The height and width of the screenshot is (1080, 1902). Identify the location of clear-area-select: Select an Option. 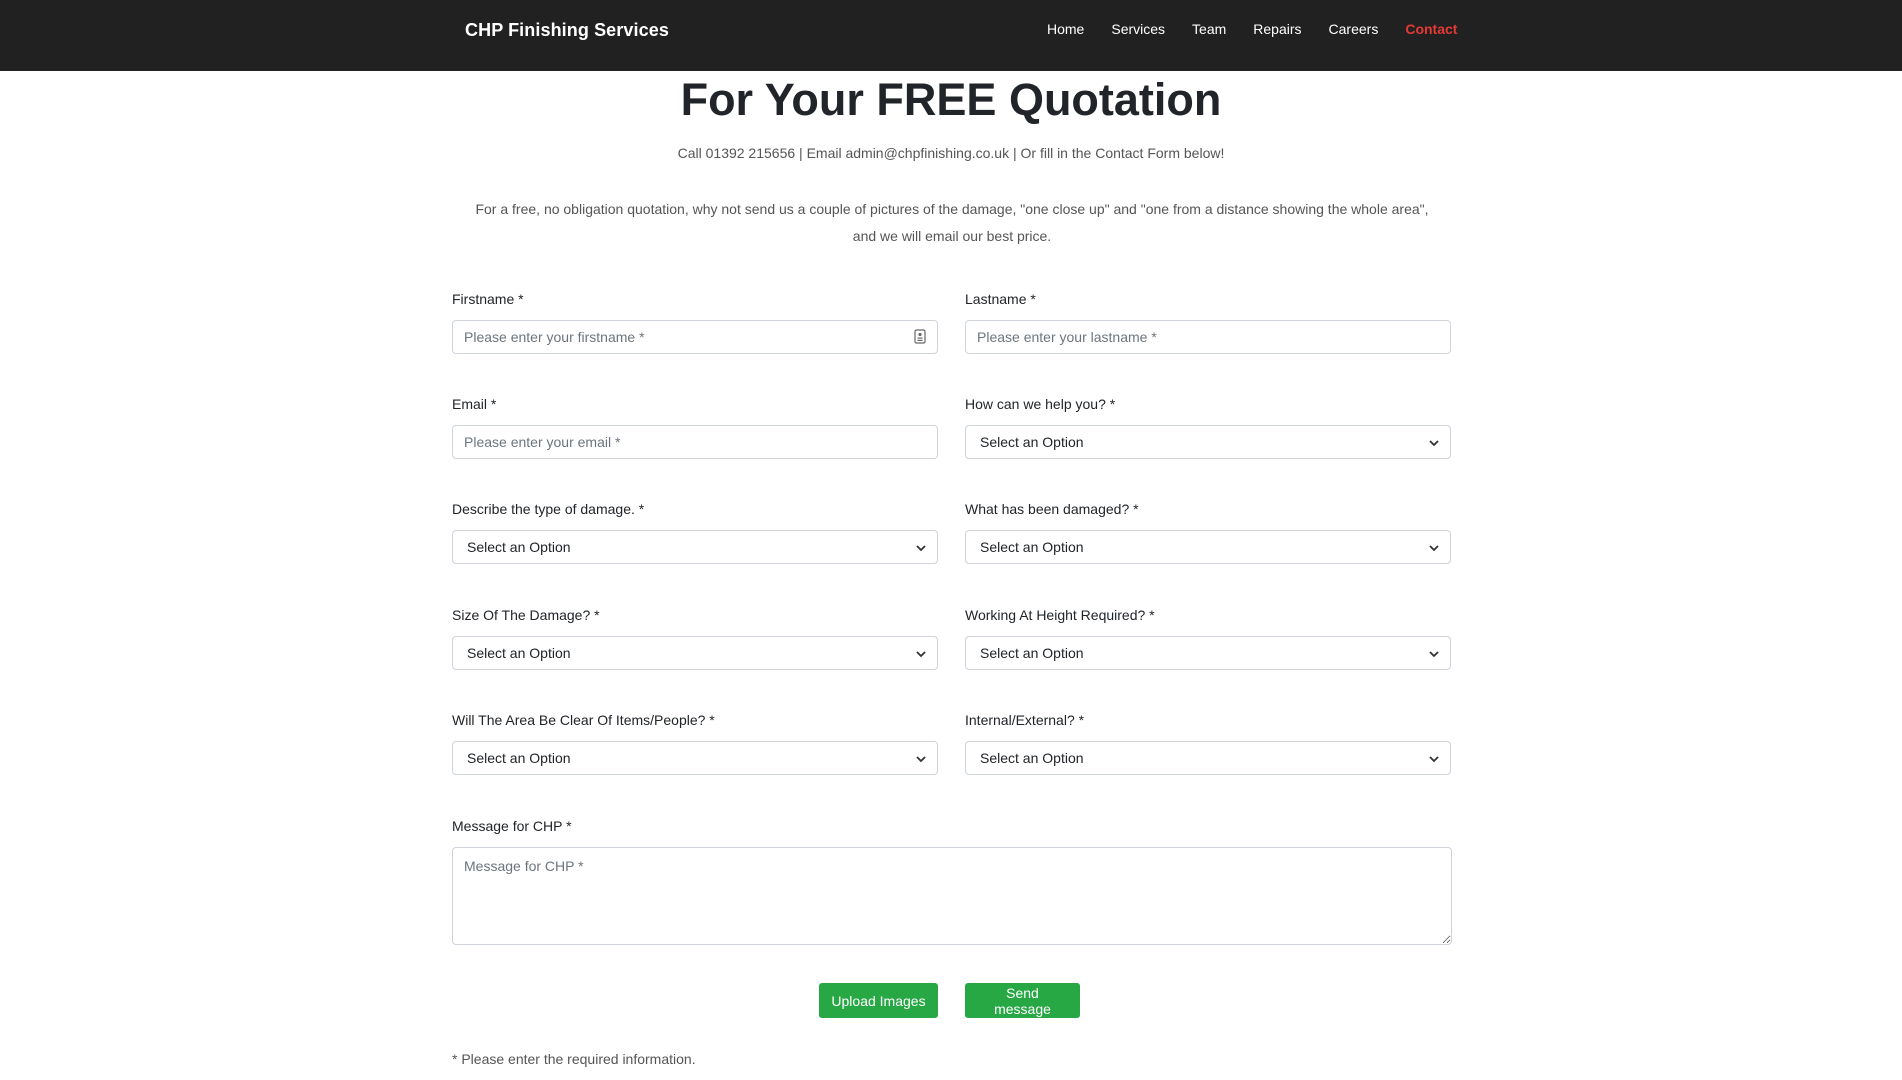
(695, 758).